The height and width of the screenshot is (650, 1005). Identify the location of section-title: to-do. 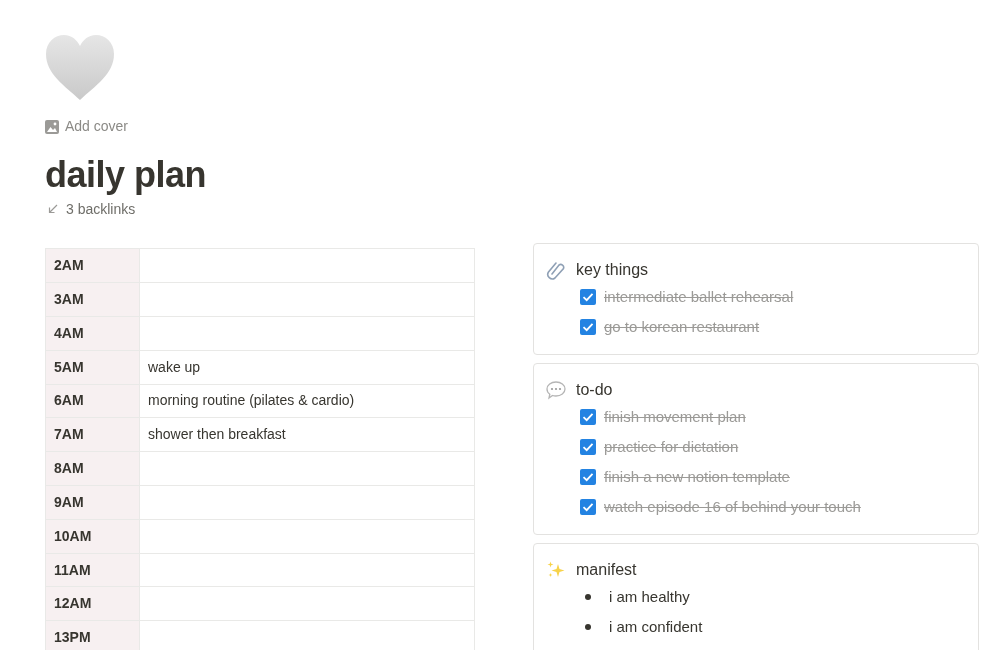
(594, 390).